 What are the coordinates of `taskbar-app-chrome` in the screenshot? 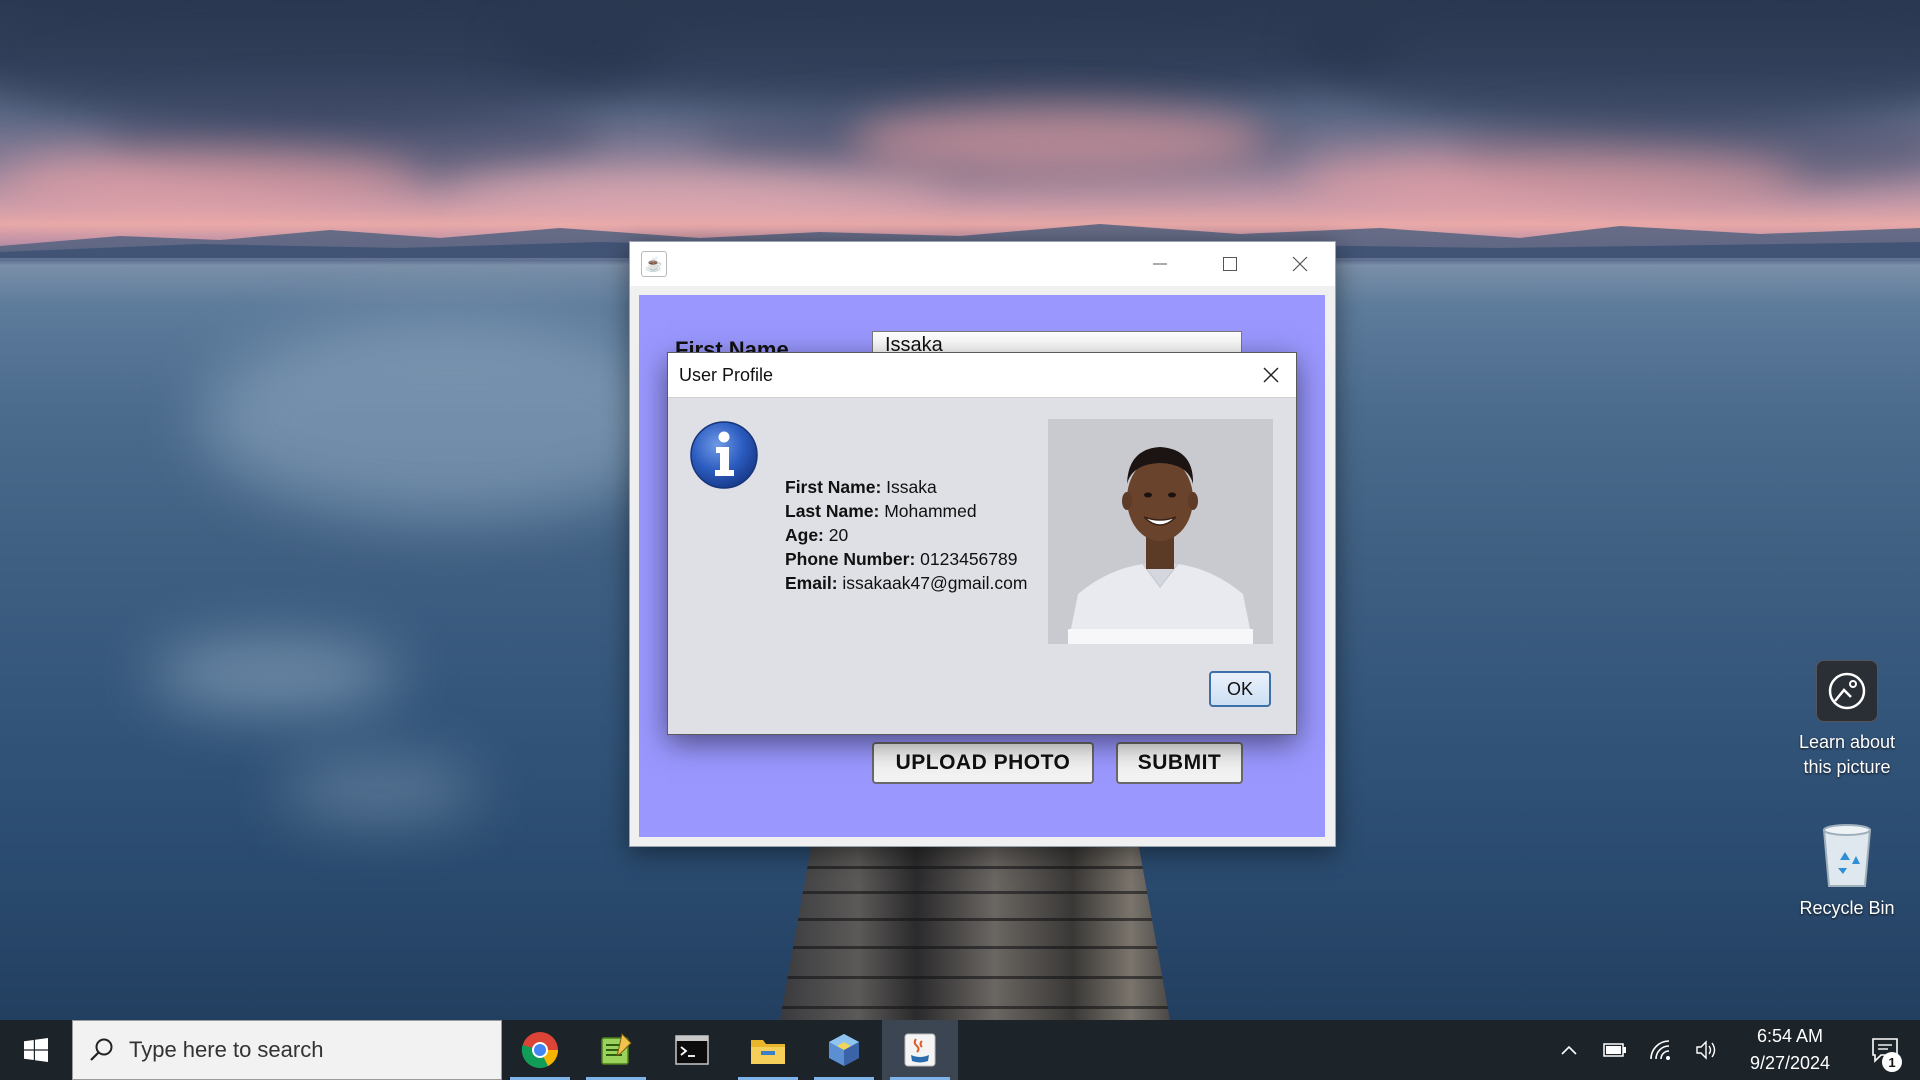 It's located at (540, 1050).